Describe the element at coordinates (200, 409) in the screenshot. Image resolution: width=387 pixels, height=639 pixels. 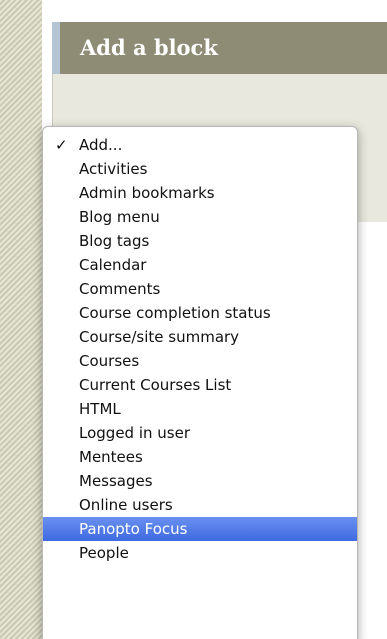
I see `option-html: HTML` at that location.